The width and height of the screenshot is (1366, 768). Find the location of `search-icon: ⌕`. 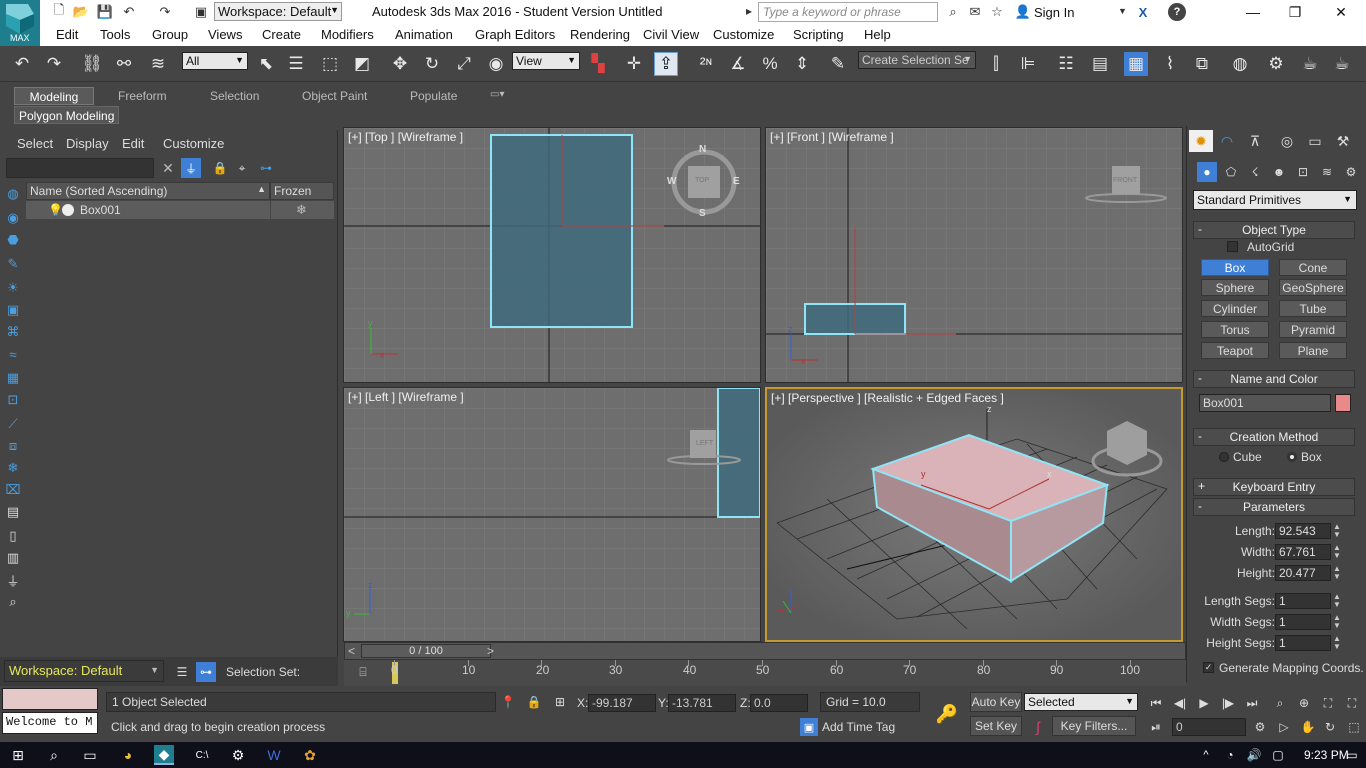

search-icon: ⌕ is located at coordinates (54, 755).